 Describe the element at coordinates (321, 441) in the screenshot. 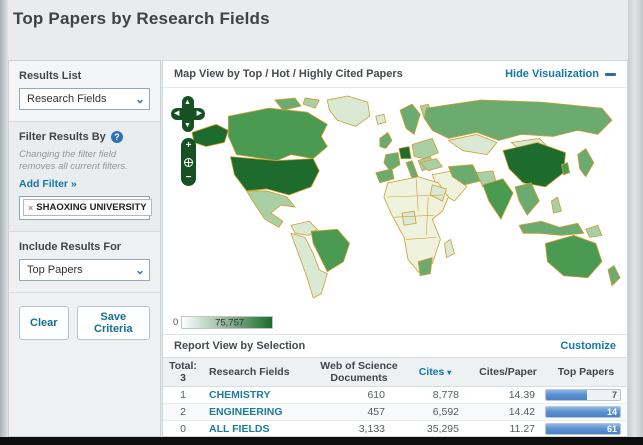

I see `window-bottom-edge` at that location.